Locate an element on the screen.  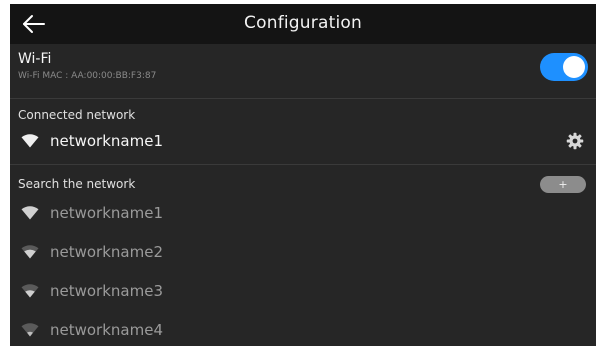
connected-network-label: Connected network is located at coordinates (77, 115).